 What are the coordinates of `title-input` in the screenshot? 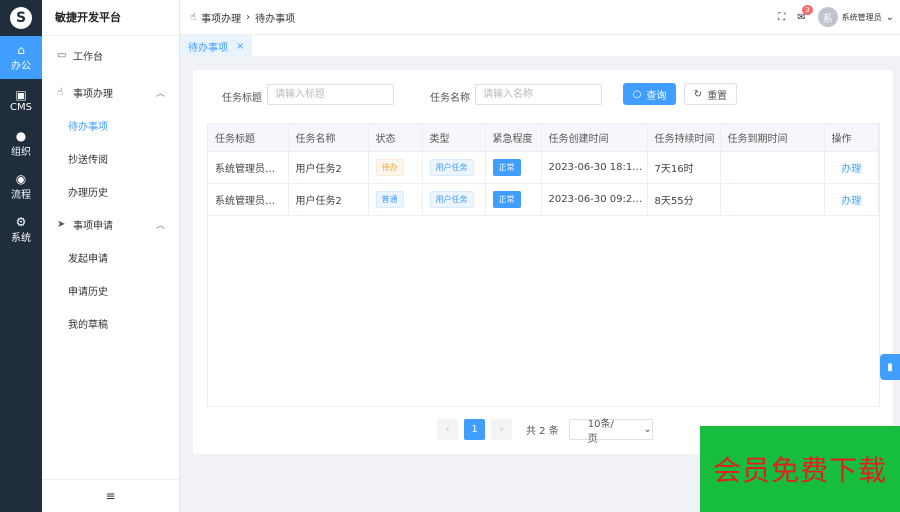 It's located at (330, 94).